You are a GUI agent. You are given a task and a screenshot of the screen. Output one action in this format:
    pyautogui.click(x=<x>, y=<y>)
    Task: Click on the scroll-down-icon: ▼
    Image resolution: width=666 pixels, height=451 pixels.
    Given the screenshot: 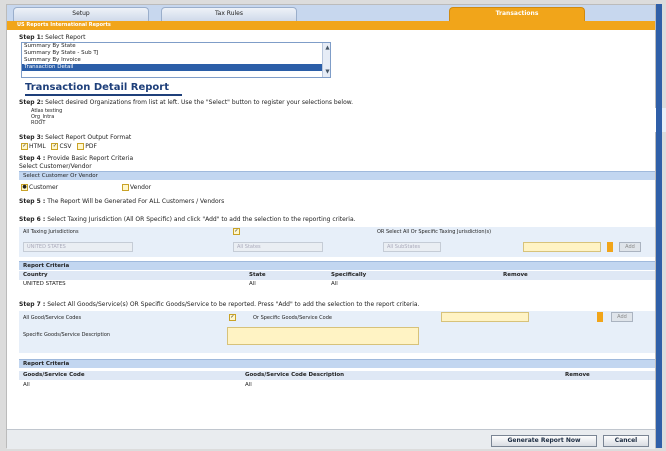 What is the action you would take?
    pyautogui.click(x=327, y=72)
    